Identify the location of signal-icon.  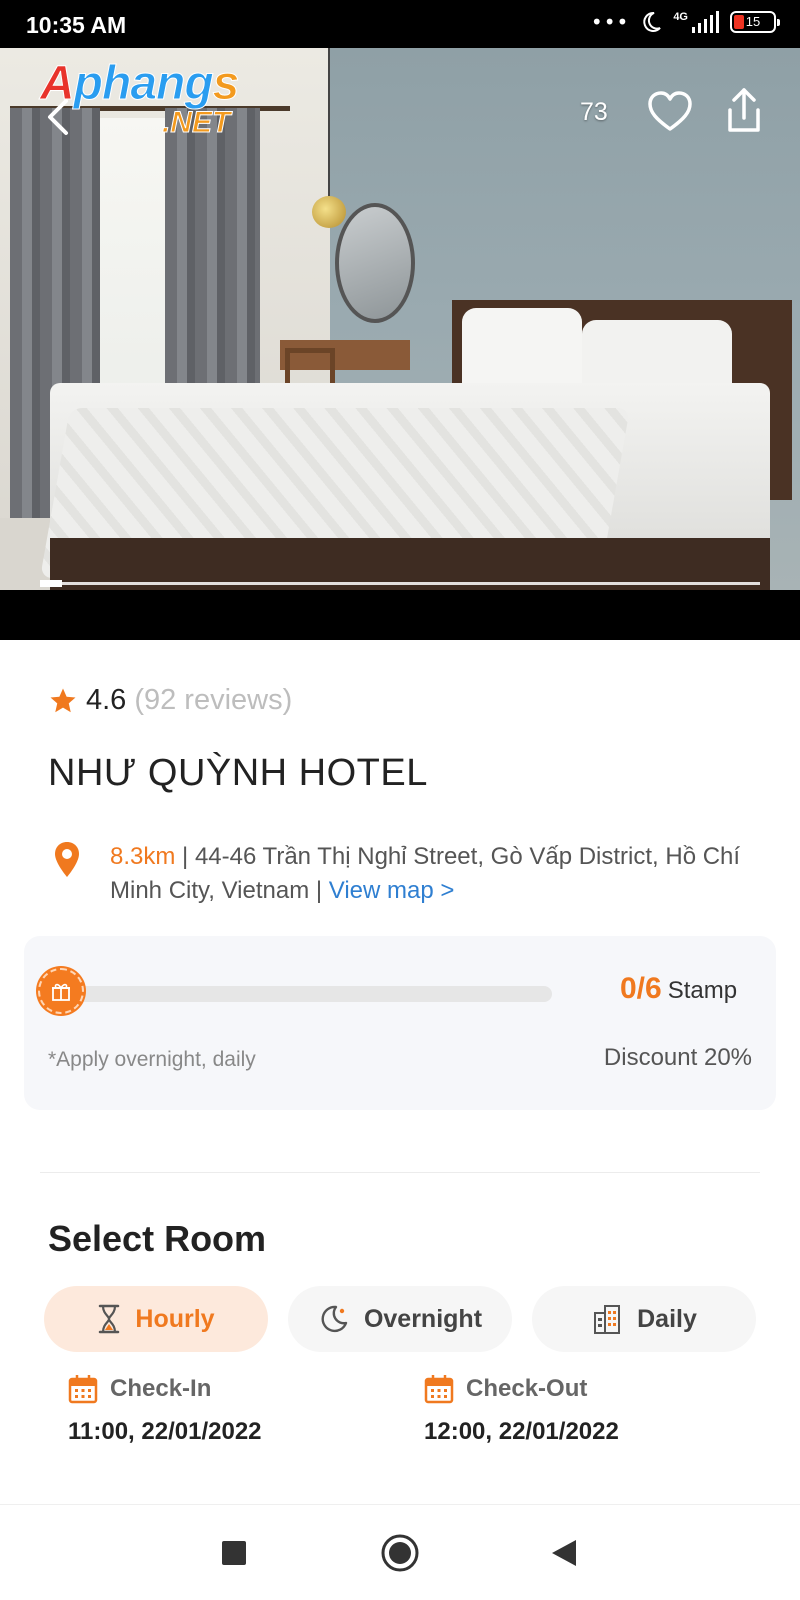
(705, 22).